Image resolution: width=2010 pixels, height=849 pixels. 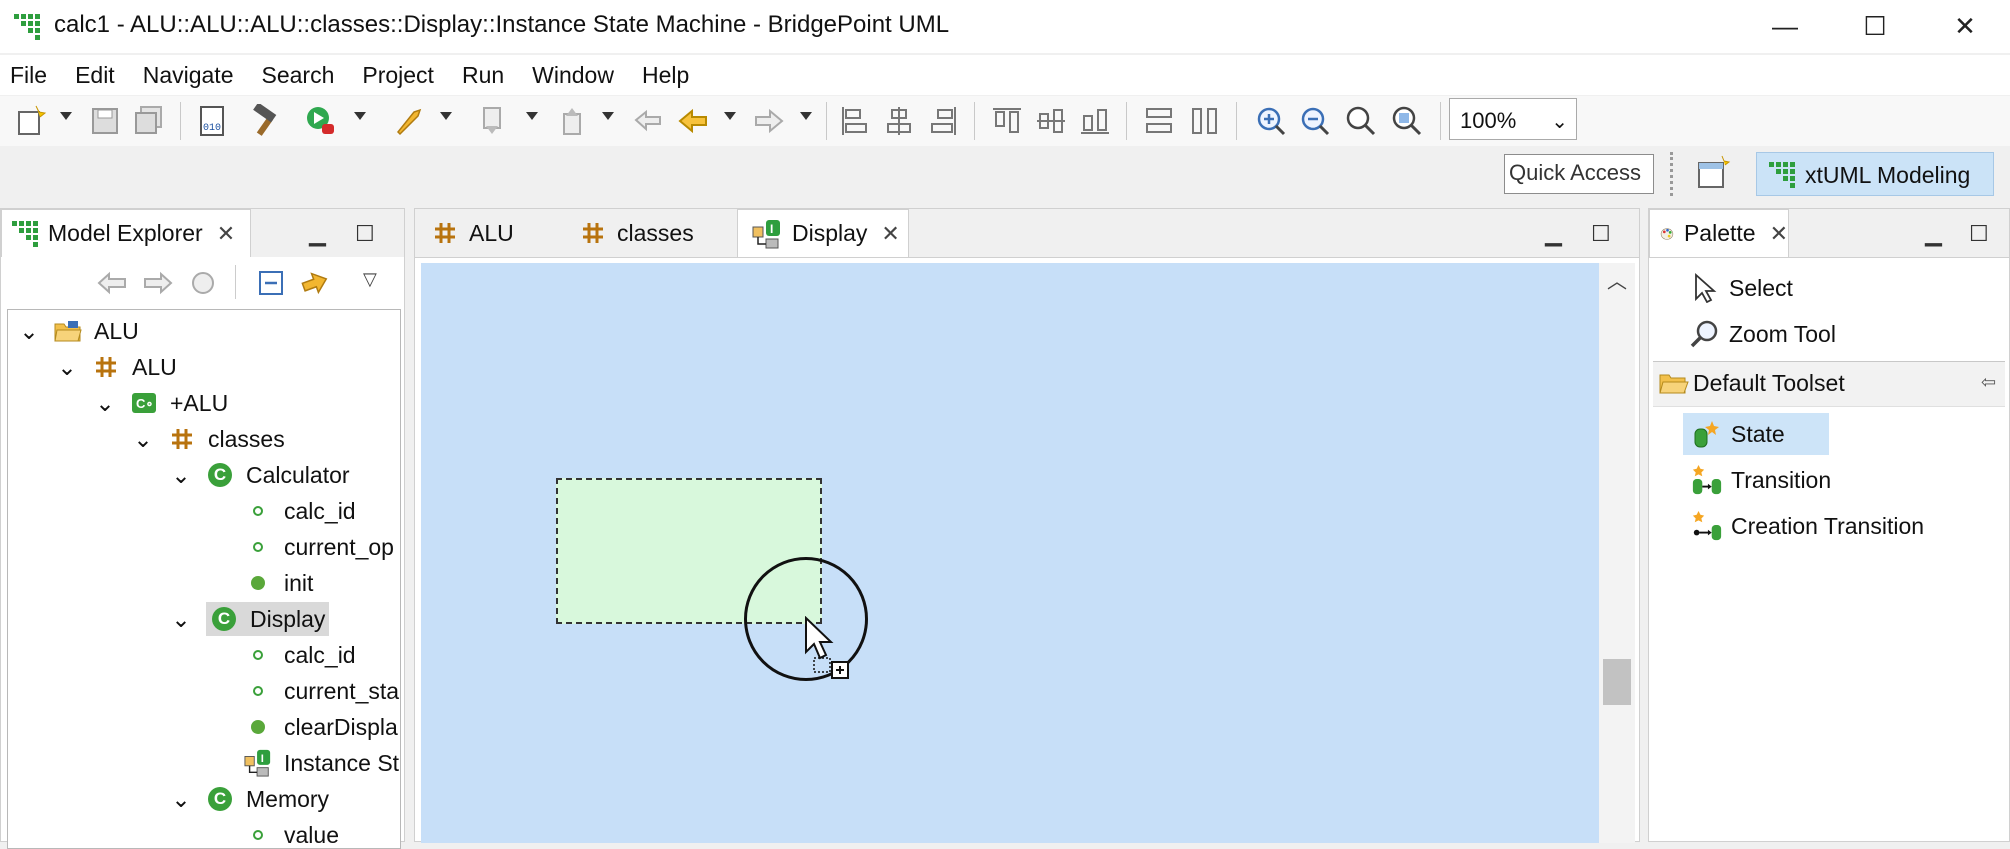 What do you see at coordinates (112, 283) in the screenshot?
I see `back-icon` at bounding box center [112, 283].